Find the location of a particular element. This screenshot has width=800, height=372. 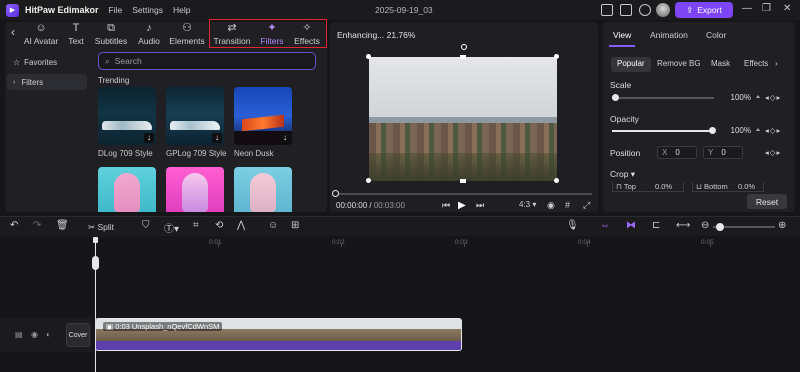

scale-slider-knob is located at coordinates (615, 97).